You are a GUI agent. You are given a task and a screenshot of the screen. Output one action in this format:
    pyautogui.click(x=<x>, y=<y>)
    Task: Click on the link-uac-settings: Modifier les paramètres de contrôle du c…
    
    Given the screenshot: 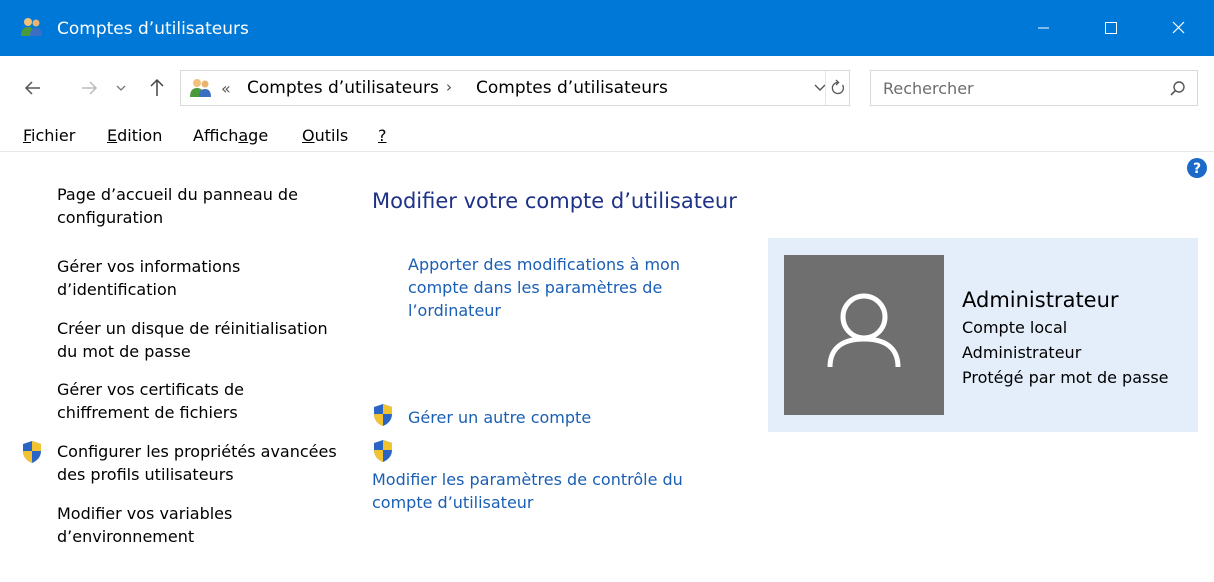 What is the action you would take?
    pyautogui.click(x=544, y=491)
    